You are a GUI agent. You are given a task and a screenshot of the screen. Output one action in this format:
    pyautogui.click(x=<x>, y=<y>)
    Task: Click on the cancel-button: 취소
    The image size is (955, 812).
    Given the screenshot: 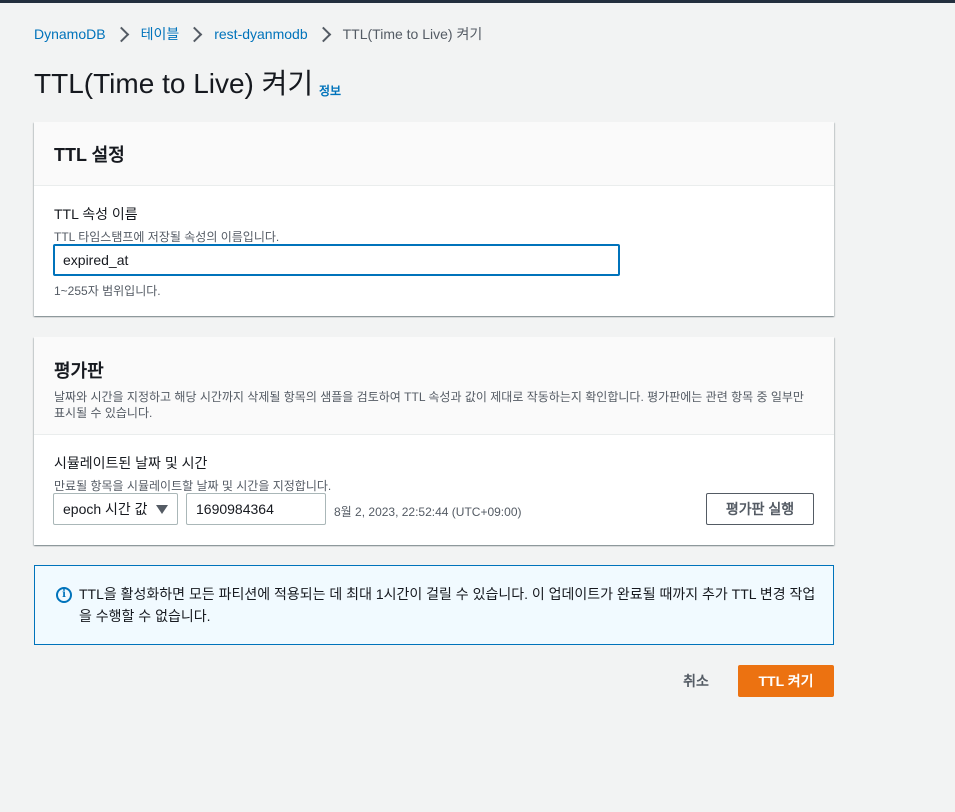 What is the action you would take?
    pyautogui.click(x=696, y=681)
    